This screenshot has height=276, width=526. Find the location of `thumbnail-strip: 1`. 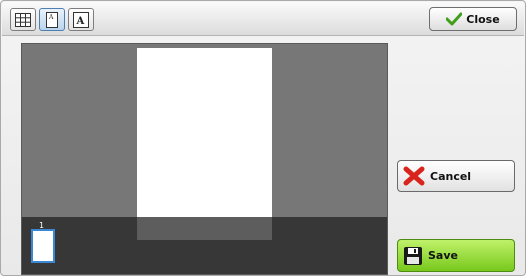

thumbnail-strip: 1 is located at coordinates (204, 245).